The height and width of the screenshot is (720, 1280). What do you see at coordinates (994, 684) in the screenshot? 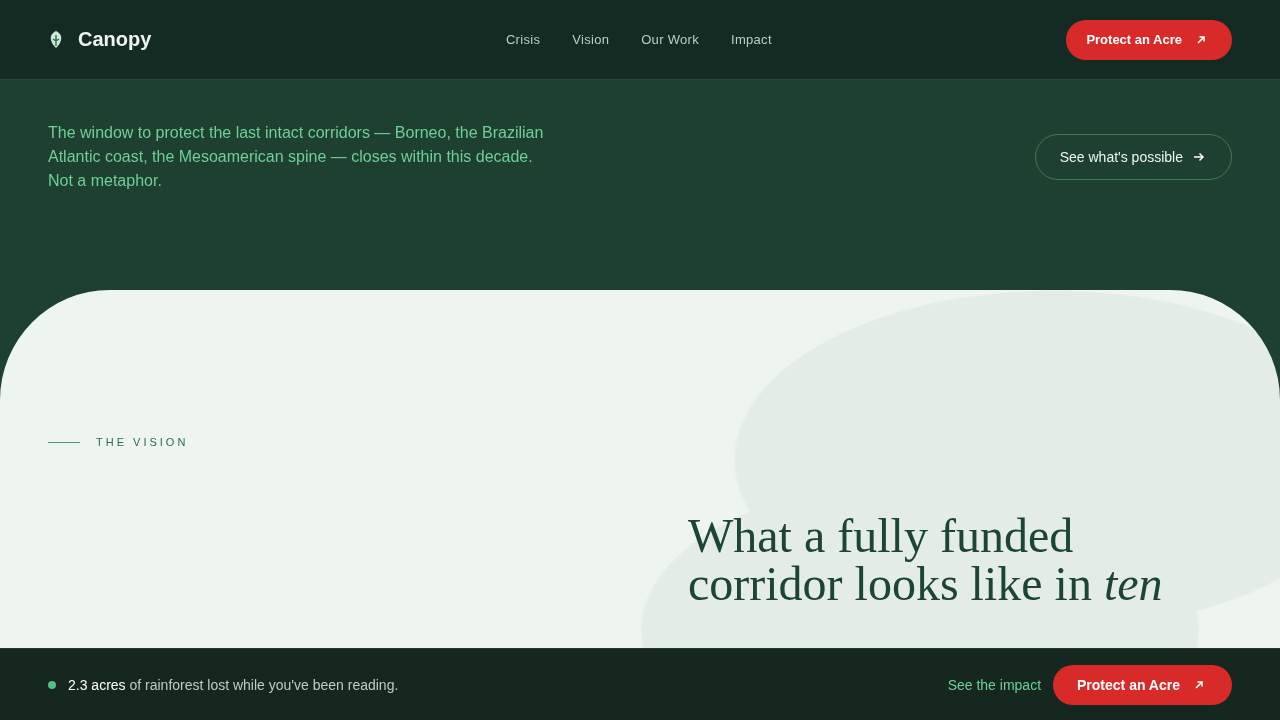
I see `see-impact-link: See the impact` at bounding box center [994, 684].